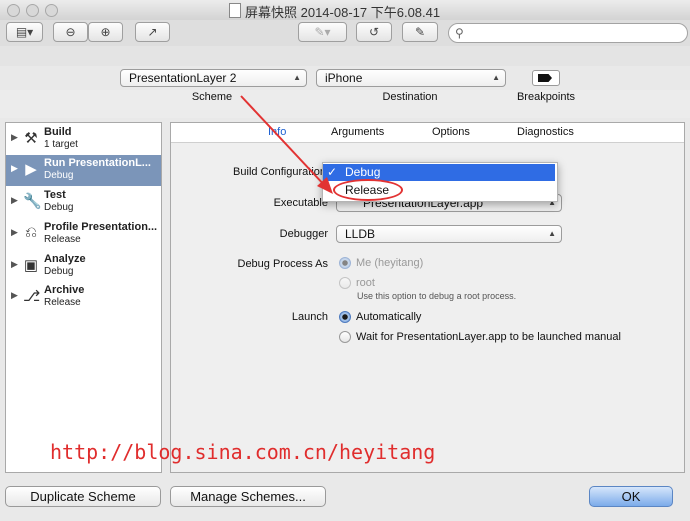  Describe the element at coordinates (83, 496) in the screenshot. I see `duplicate-scheme-button: Duplicate Scheme` at that location.